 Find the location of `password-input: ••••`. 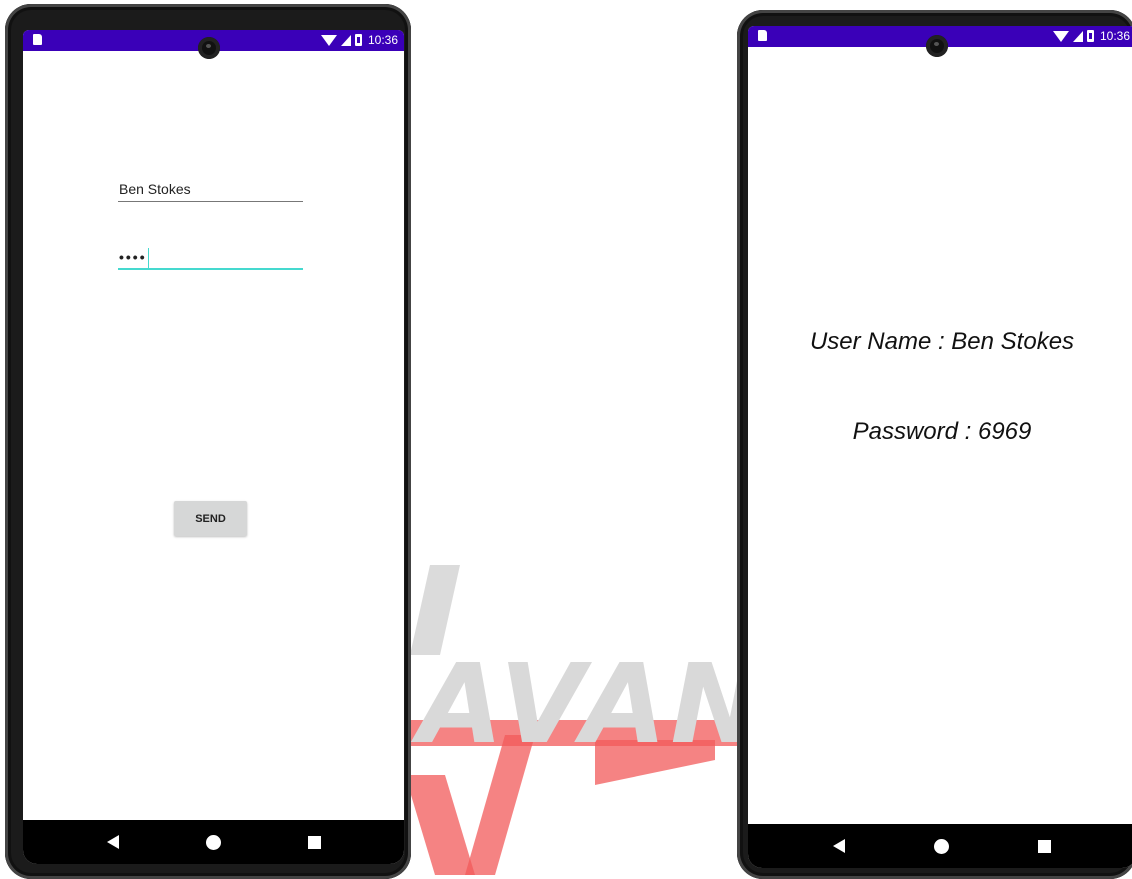

password-input: •••• is located at coordinates (210, 257).